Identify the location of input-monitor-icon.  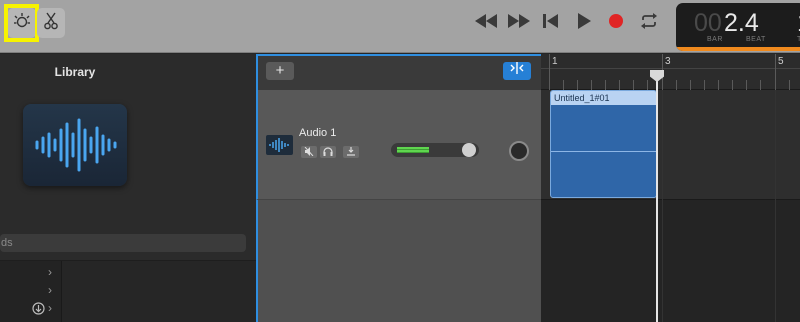
(351, 152).